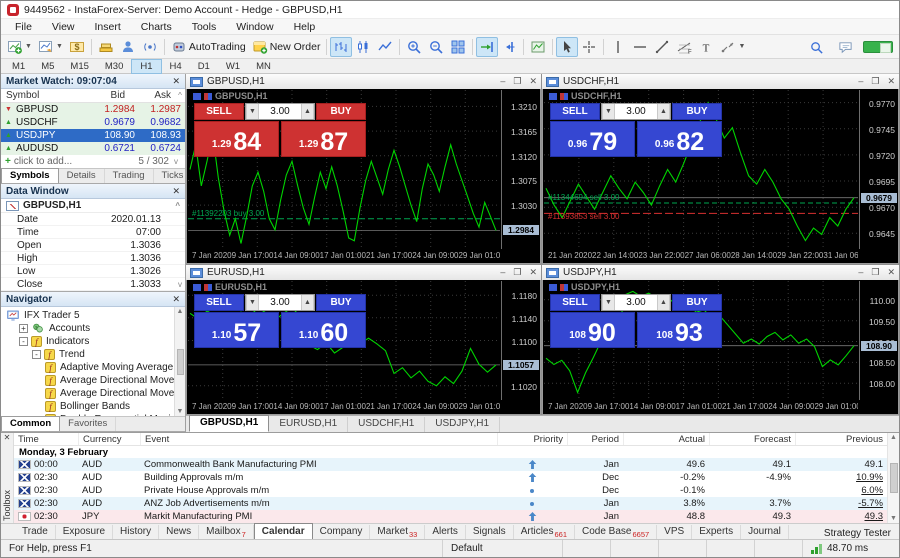  I want to click on indicators-dialog-button, so click(538, 47).